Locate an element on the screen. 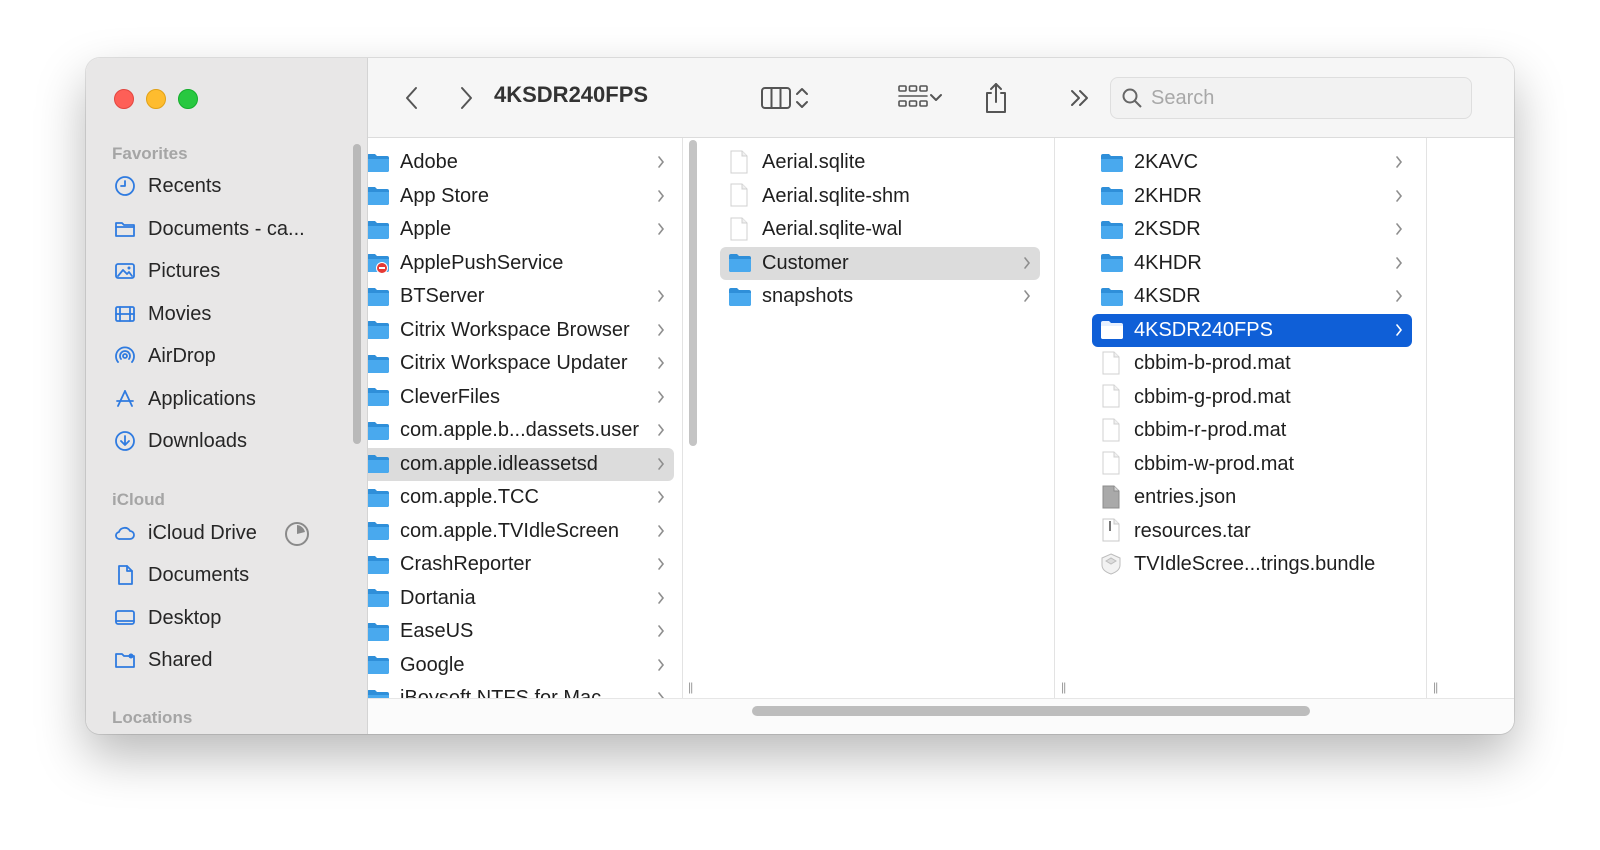 The height and width of the screenshot is (850, 1600). sidebar-item-recents: Recents is located at coordinates (237, 186).